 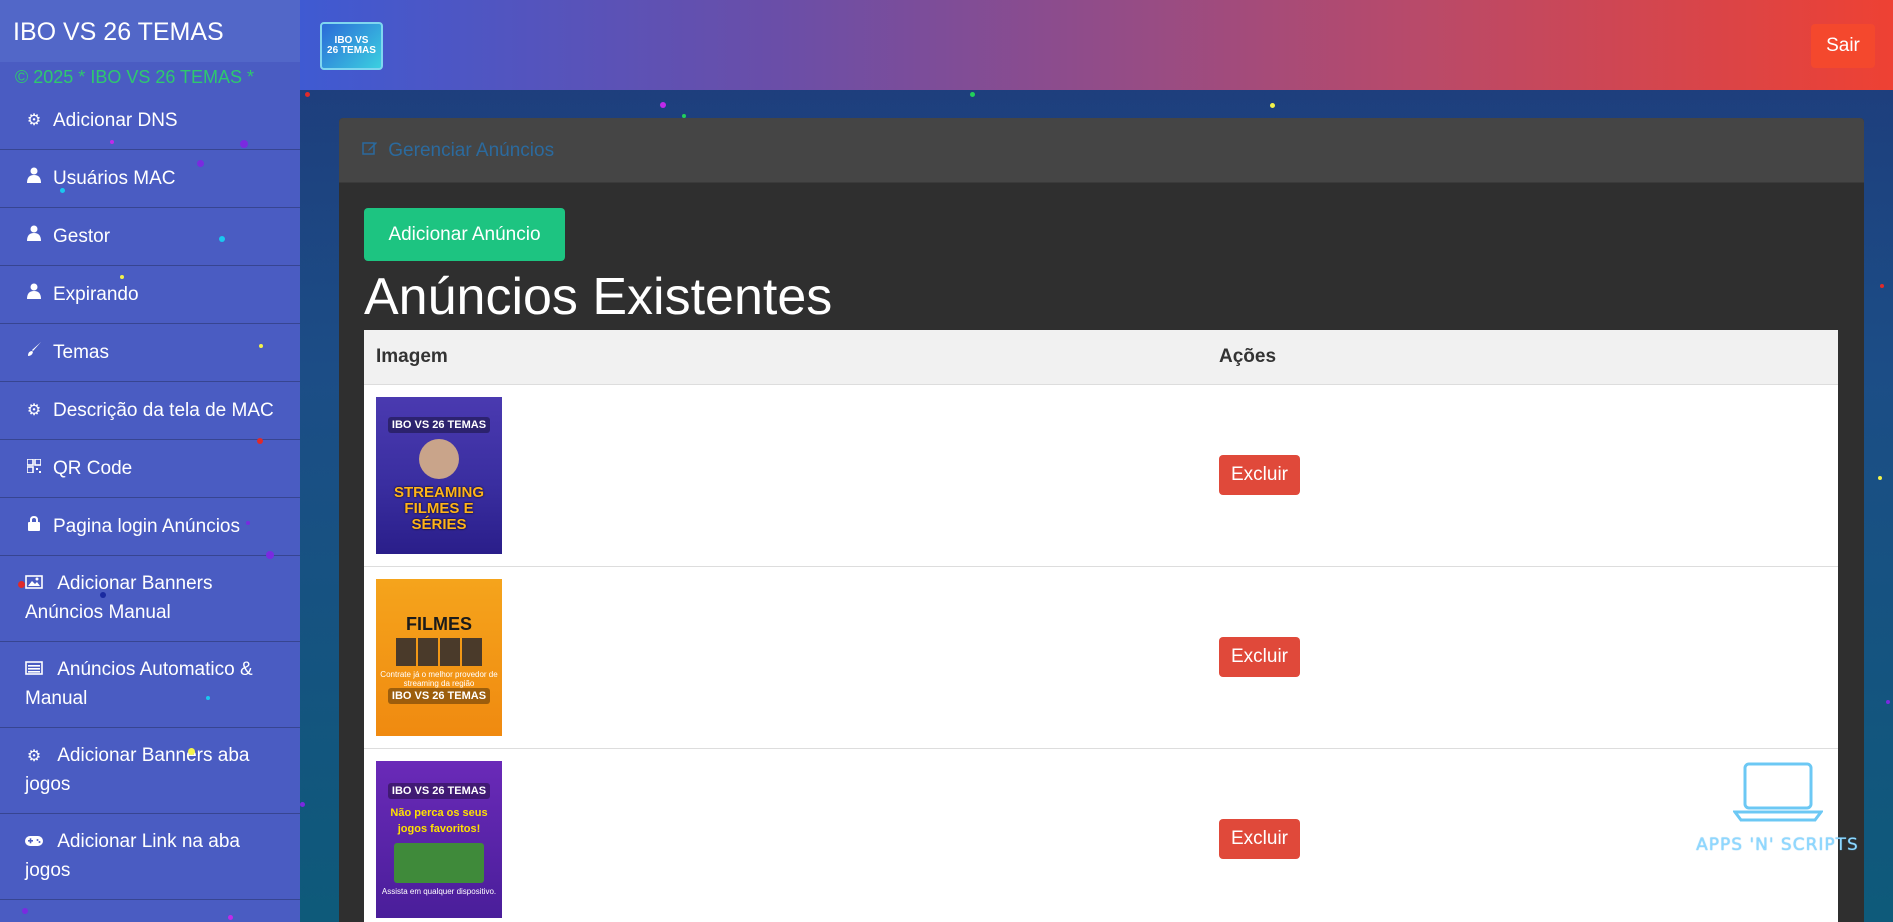 I want to click on sidebar-item-label: Adicionar DNS, so click(x=115, y=120).